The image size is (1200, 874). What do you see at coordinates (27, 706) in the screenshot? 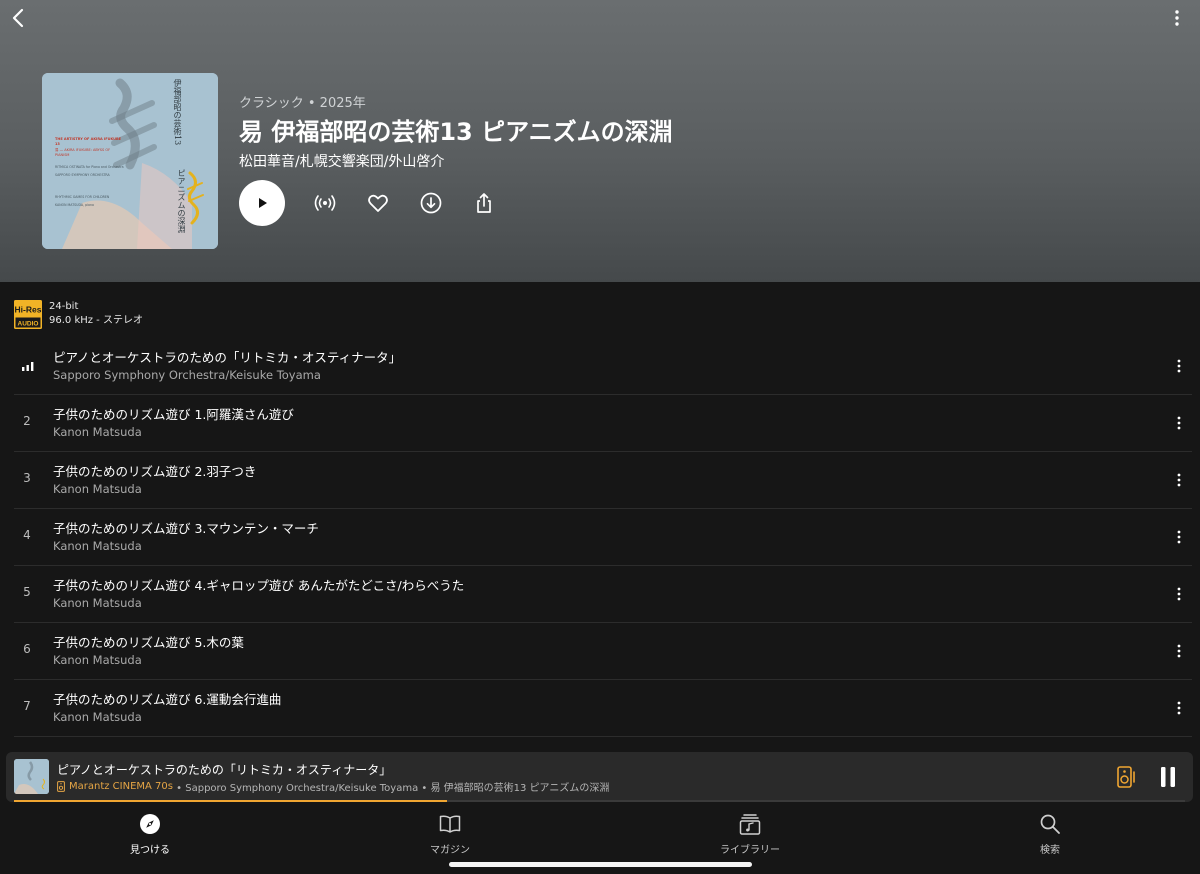
I see `track-number: 7` at bounding box center [27, 706].